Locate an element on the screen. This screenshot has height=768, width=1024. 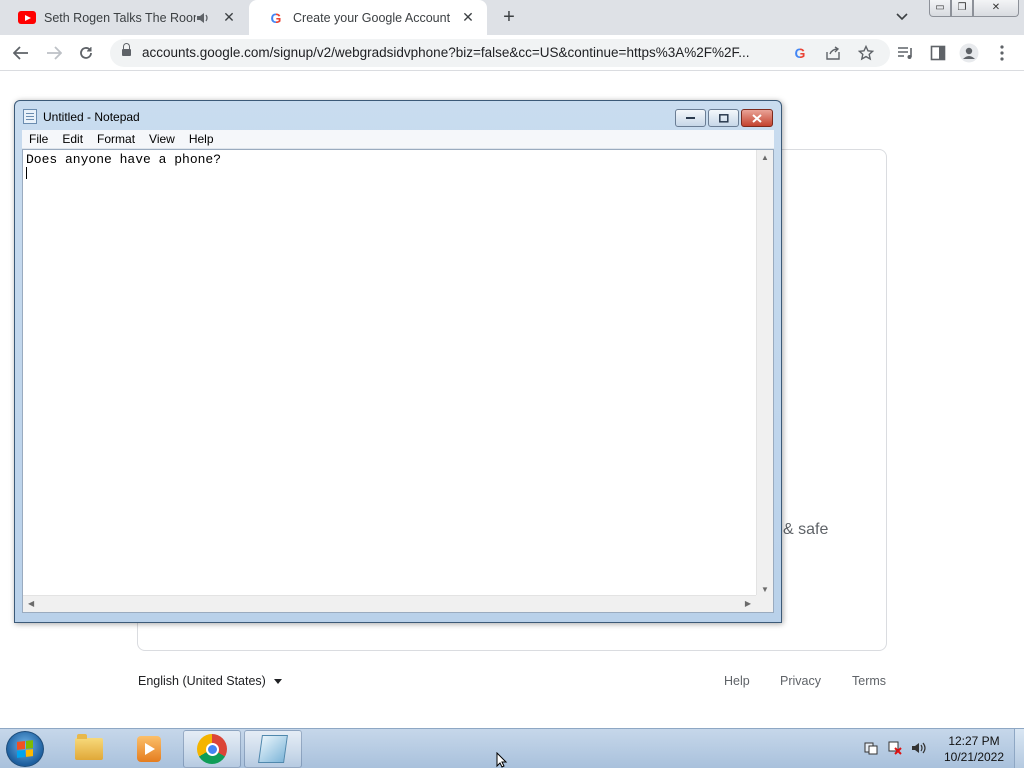
taskbar-explorer is located at coordinates (89, 749).